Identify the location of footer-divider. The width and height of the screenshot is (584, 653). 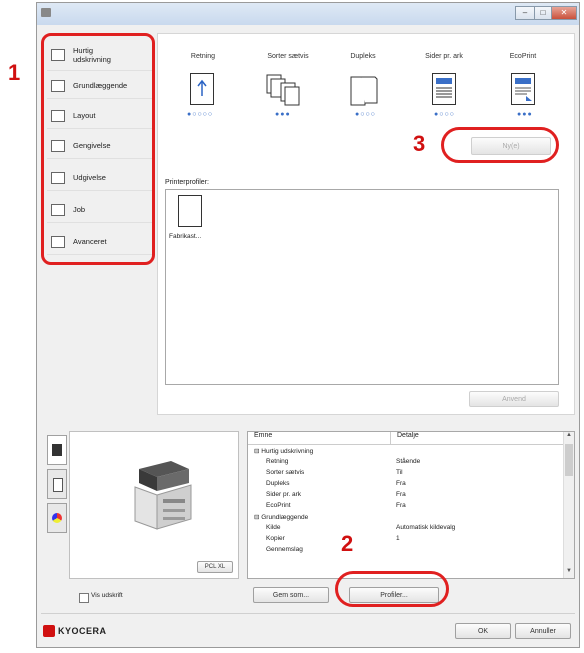
(308, 613).